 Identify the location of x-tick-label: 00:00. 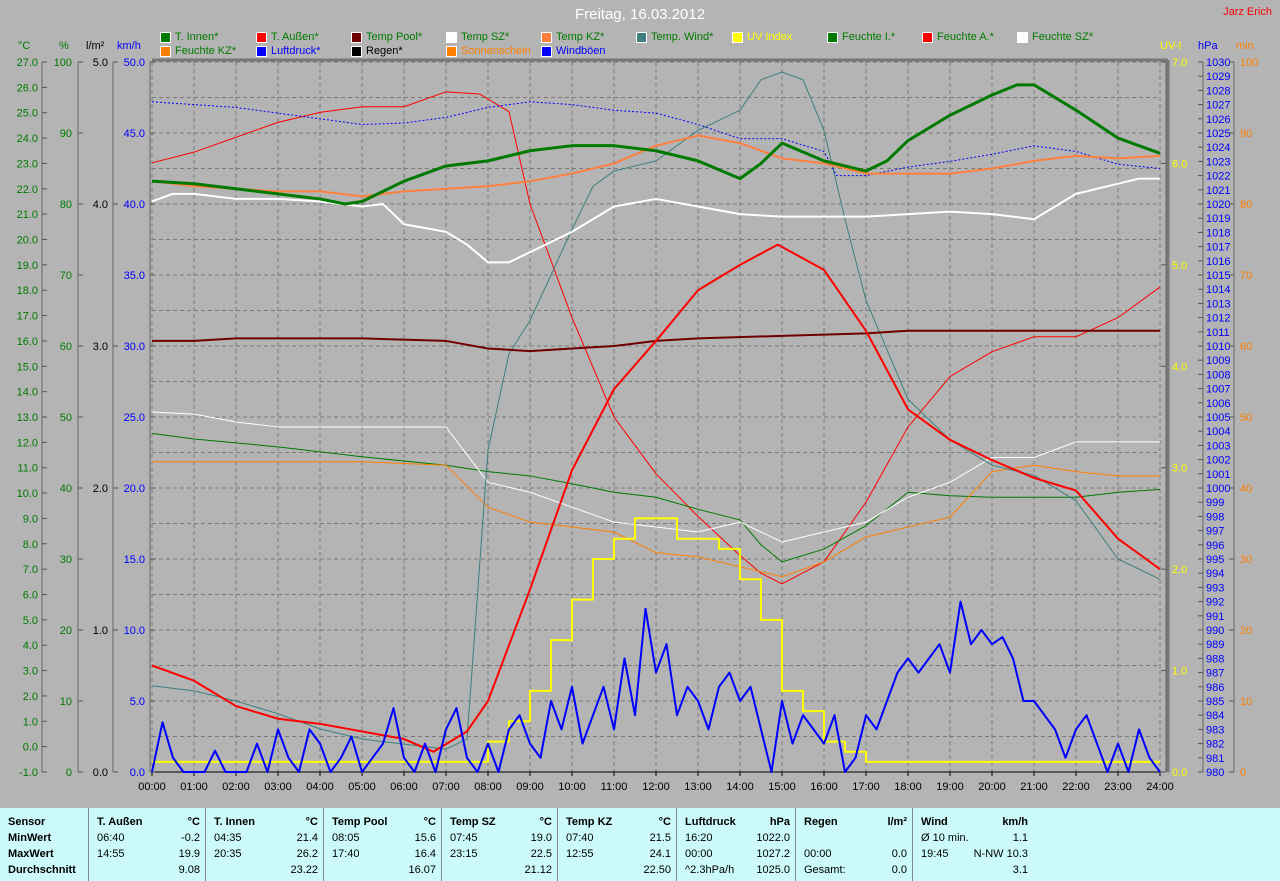
(152, 787).